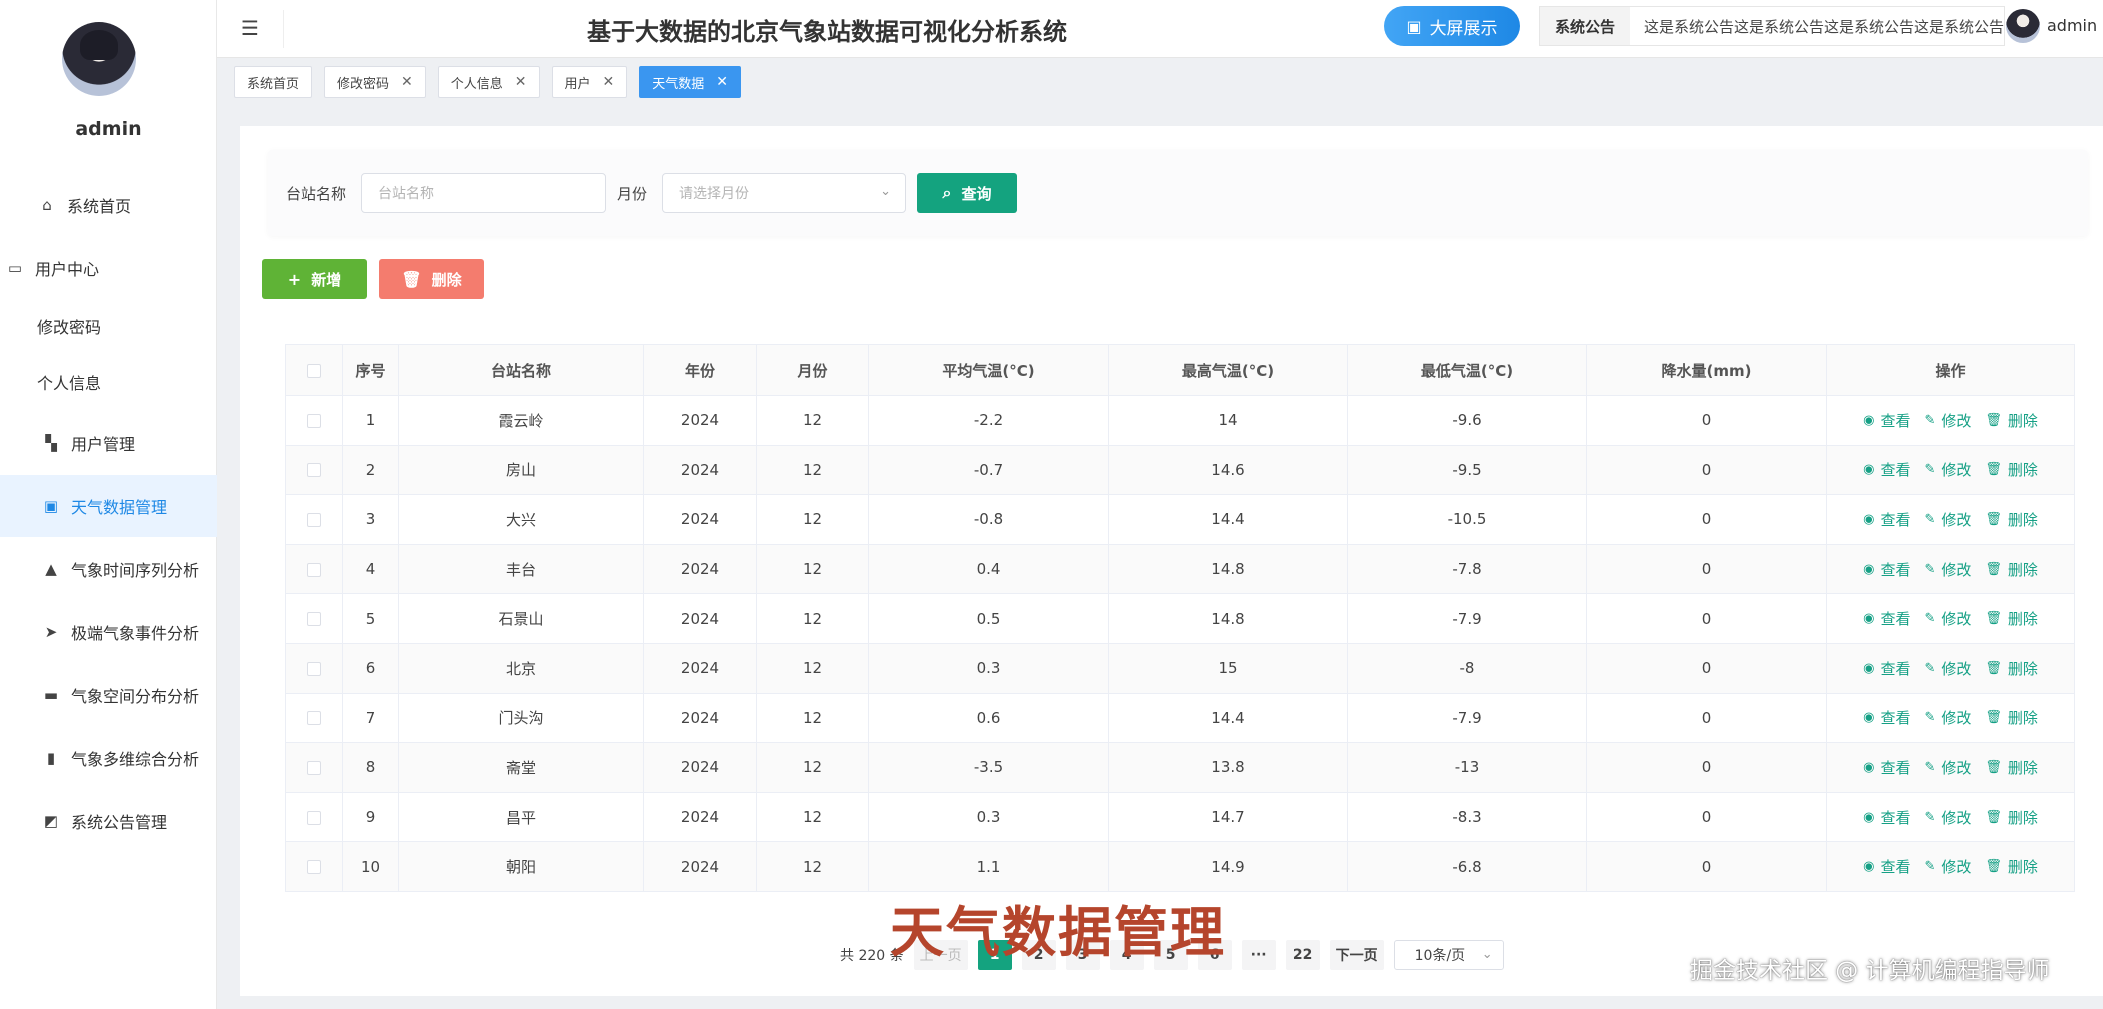 The height and width of the screenshot is (1009, 2103). What do you see at coordinates (108, 821) in the screenshot?
I see `sidebar-item-notice-management: ◩ 系统公告管理` at bounding box center [108, 821].